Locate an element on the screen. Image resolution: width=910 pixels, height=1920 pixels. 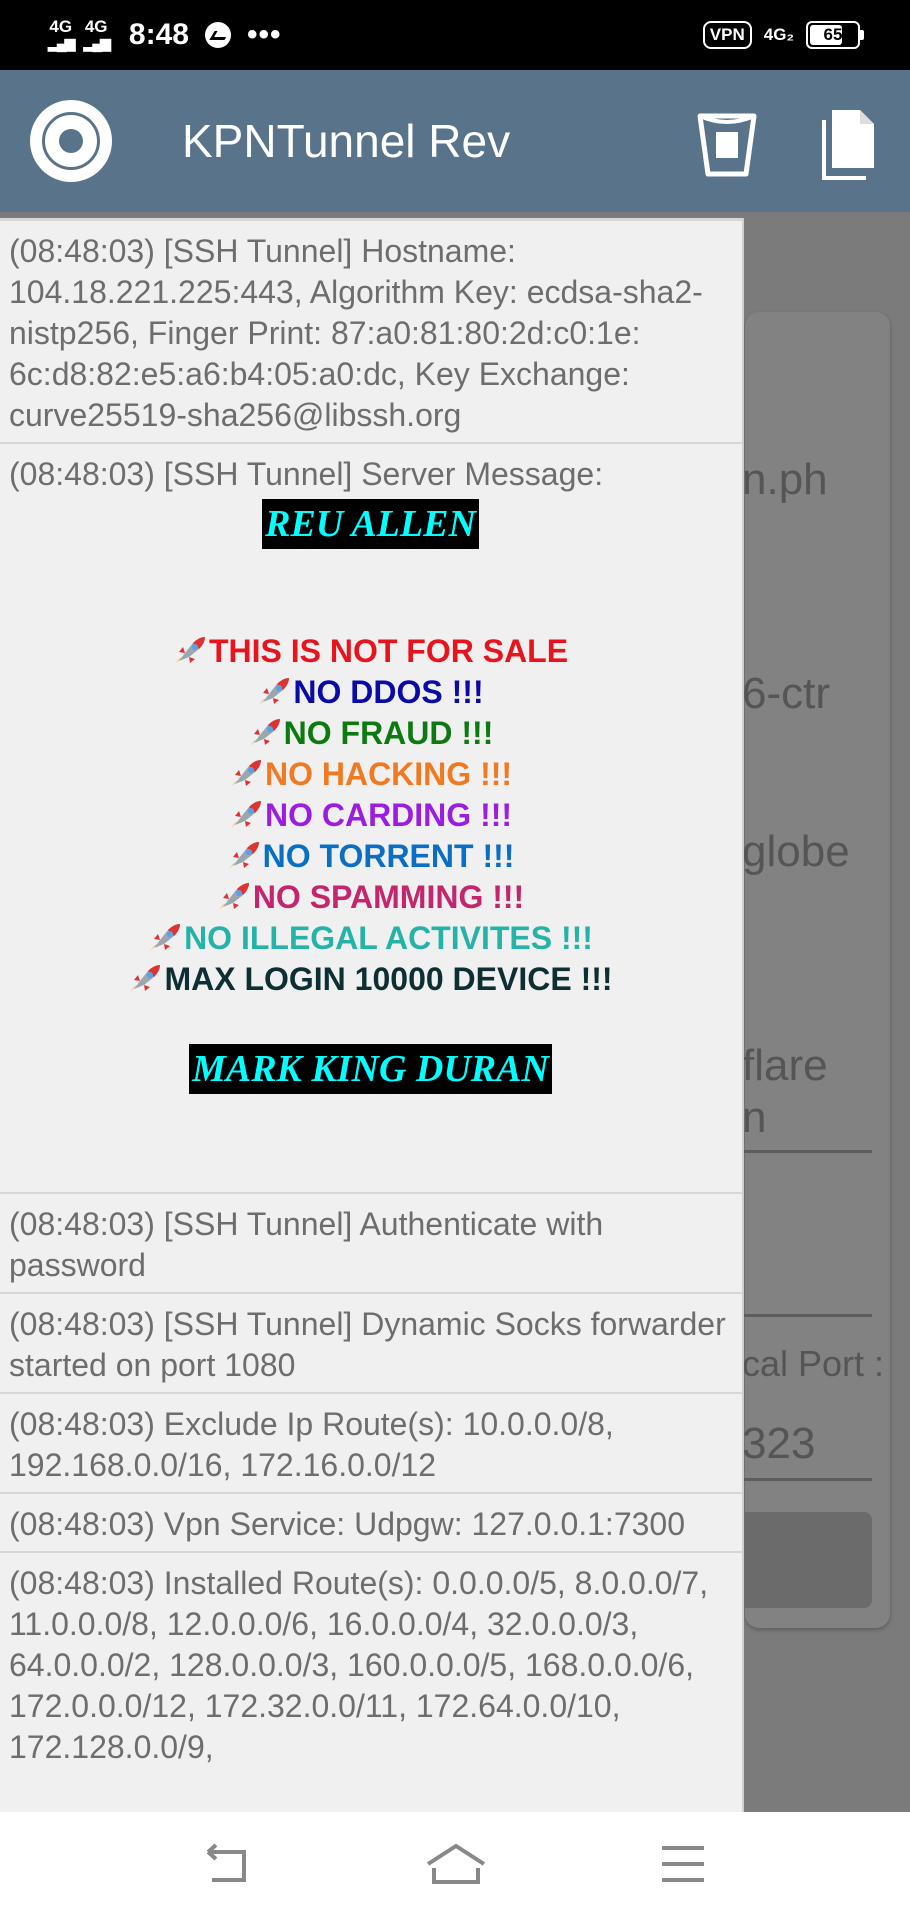
bg-text: 323 is located at coordinates (779, 1443).